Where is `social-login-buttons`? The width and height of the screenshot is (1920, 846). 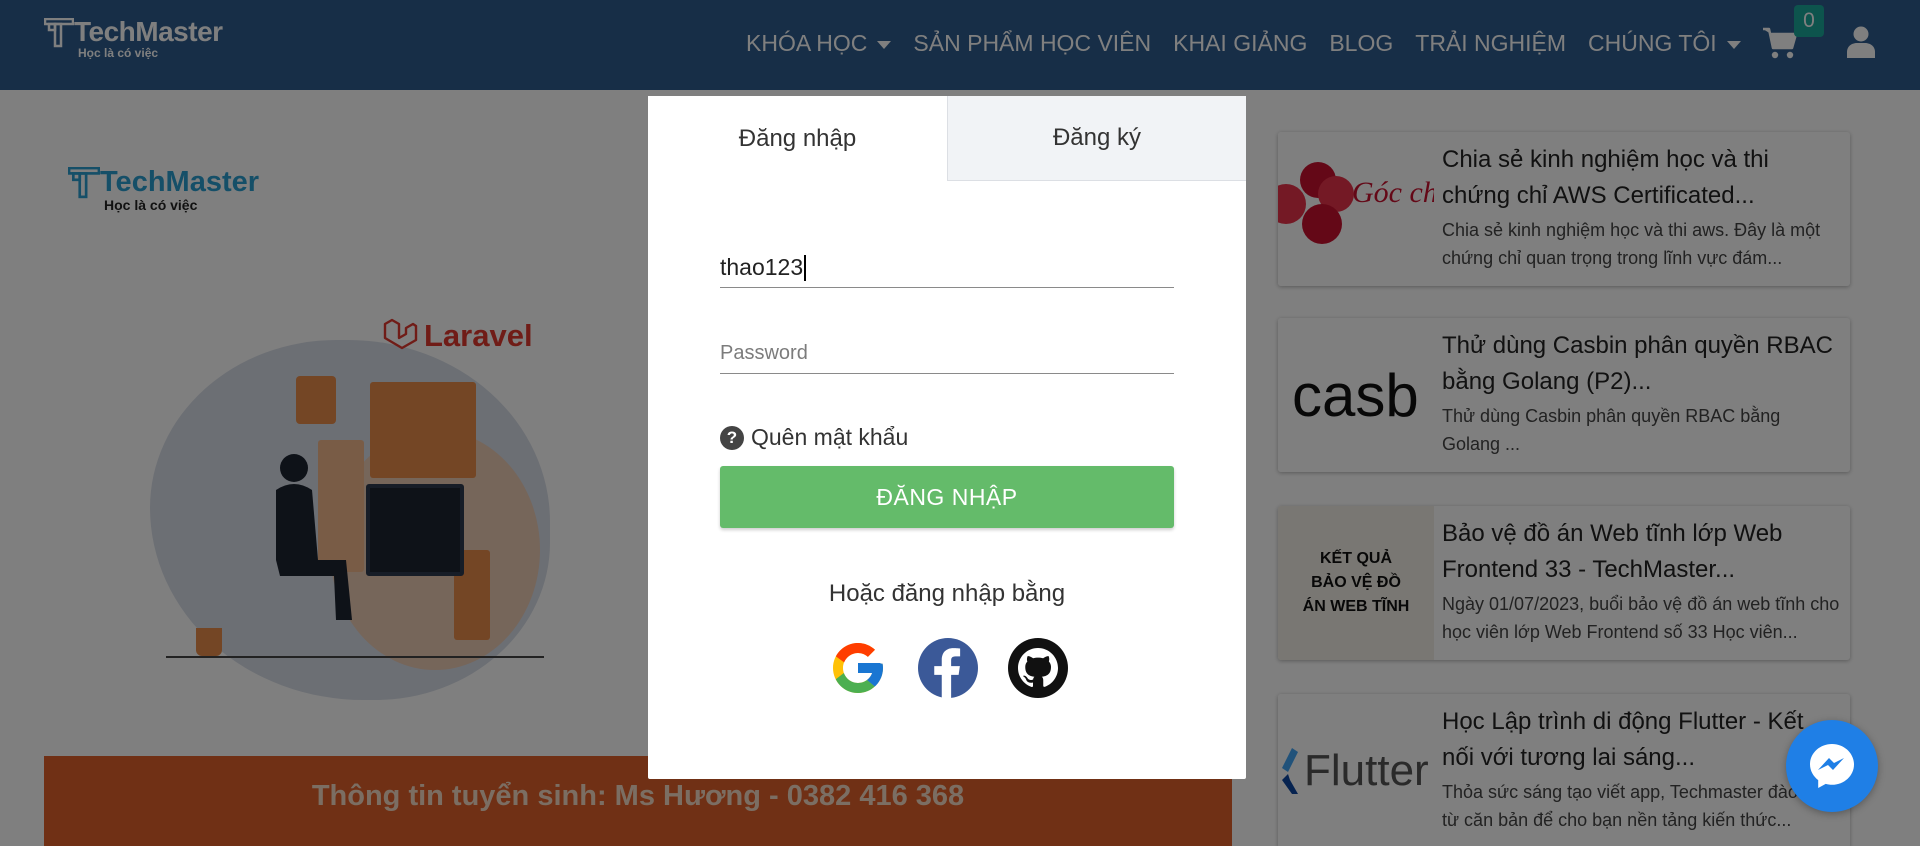
social-login-buttons is located at coordinates (963, 668).